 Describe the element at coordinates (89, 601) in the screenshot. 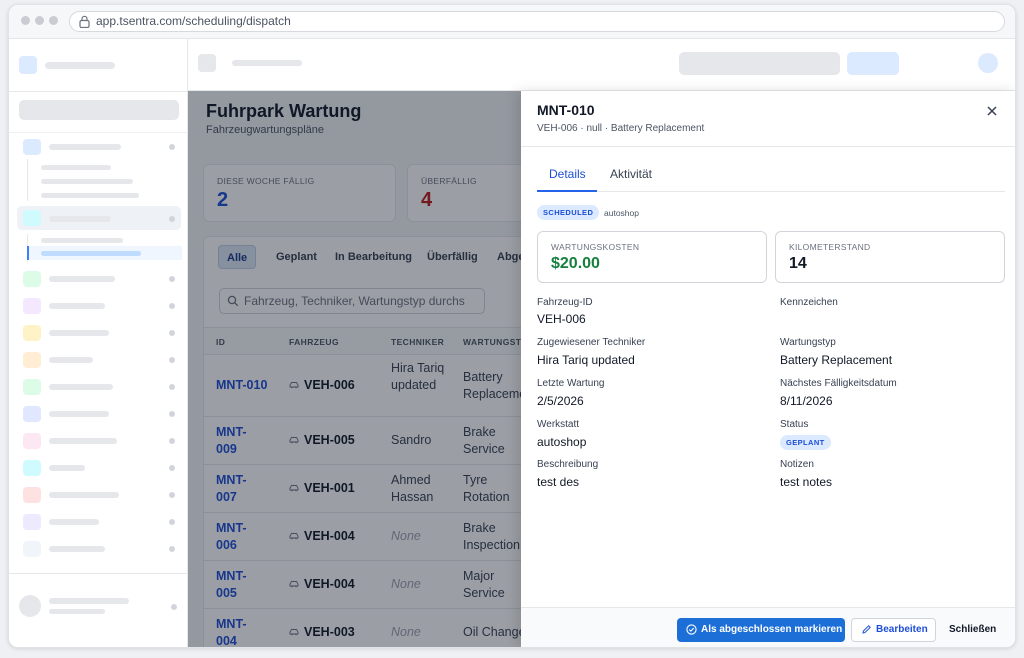

I see `user-name-placeholder` at that location.